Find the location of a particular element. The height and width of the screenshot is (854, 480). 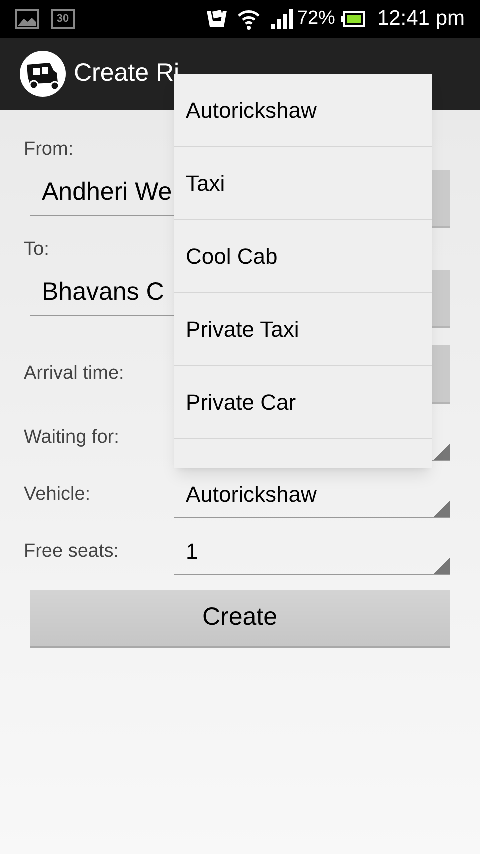

battery-percent: 72% is located at coordinates (316, 18).